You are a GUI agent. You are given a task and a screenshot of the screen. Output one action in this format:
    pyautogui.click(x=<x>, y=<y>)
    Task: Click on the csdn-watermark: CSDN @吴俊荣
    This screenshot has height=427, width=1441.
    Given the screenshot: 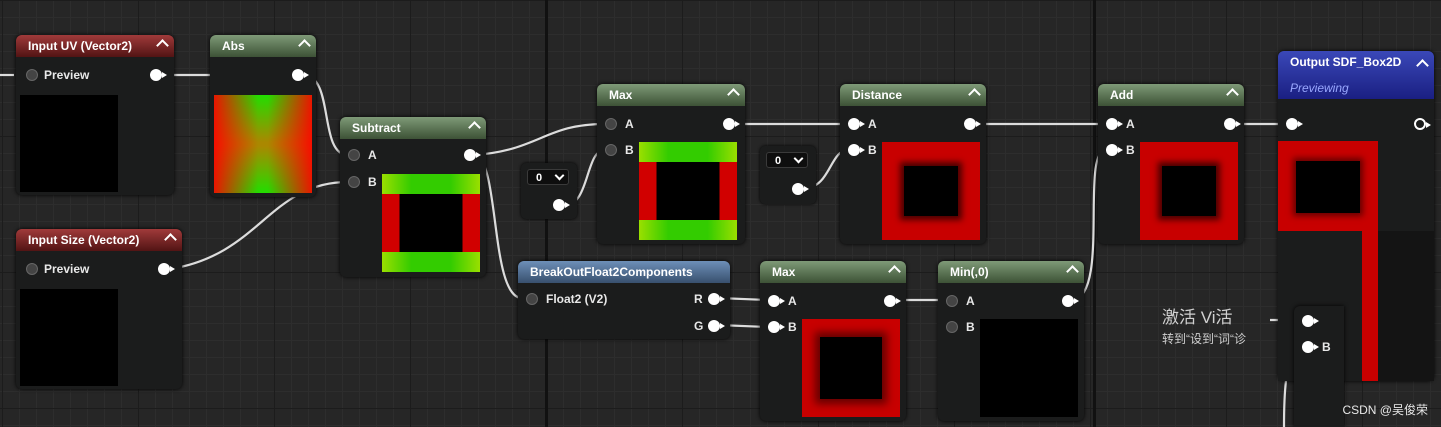 What is the action you would take?
    pyautogui.click(x=1385, y=410)
    